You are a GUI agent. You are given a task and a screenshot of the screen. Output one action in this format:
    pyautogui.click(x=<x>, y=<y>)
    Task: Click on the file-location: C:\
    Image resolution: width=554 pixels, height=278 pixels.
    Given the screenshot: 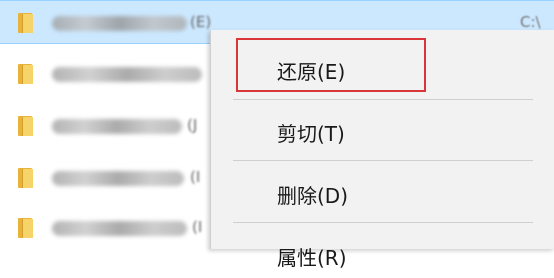 What is the action you would take?
    pyautogui.click(x=530, y=22)
    